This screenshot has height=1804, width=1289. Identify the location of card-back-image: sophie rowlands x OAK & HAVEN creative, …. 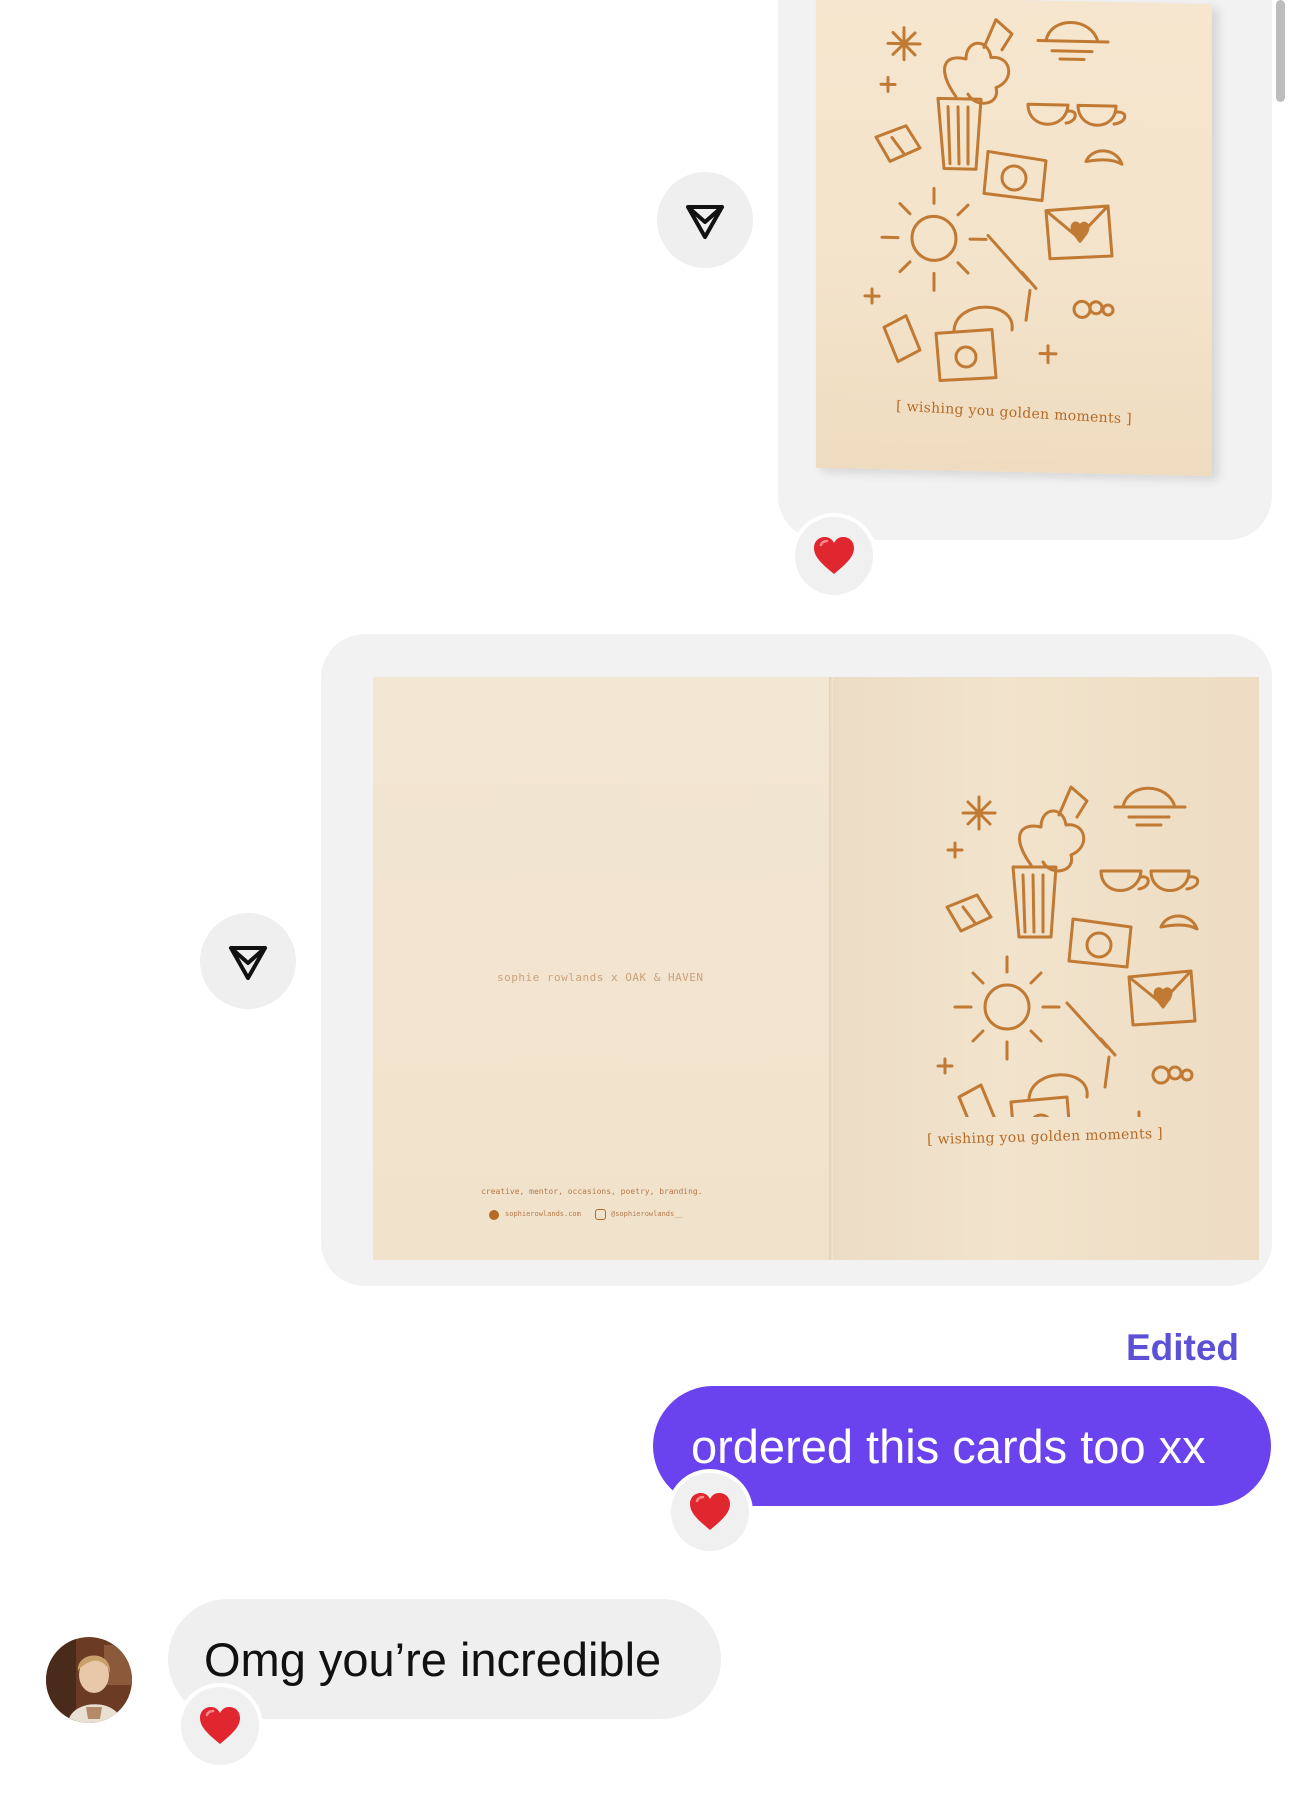
(602, 968).